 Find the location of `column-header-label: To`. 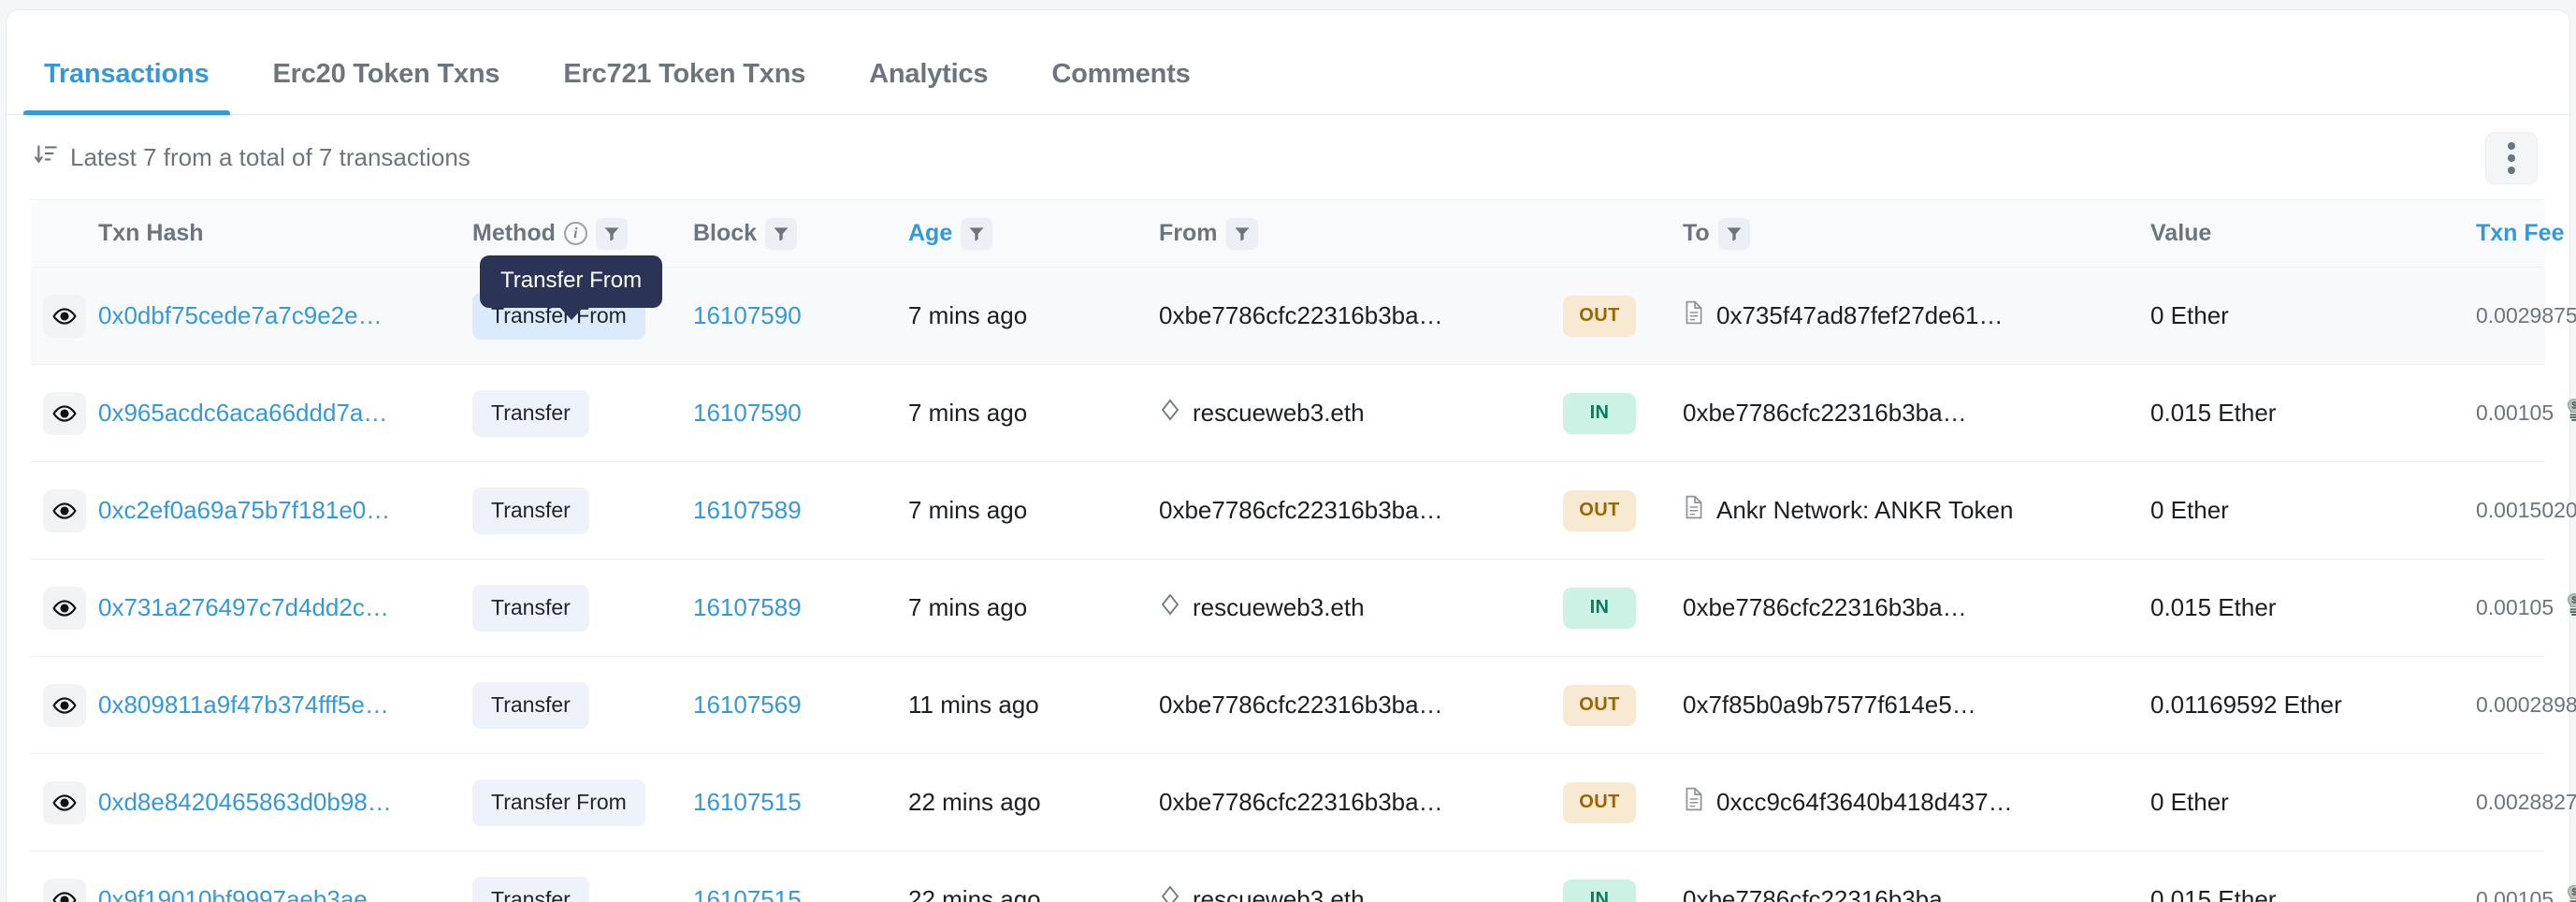

column-header-label: To is located at coordinates (1696, 233).